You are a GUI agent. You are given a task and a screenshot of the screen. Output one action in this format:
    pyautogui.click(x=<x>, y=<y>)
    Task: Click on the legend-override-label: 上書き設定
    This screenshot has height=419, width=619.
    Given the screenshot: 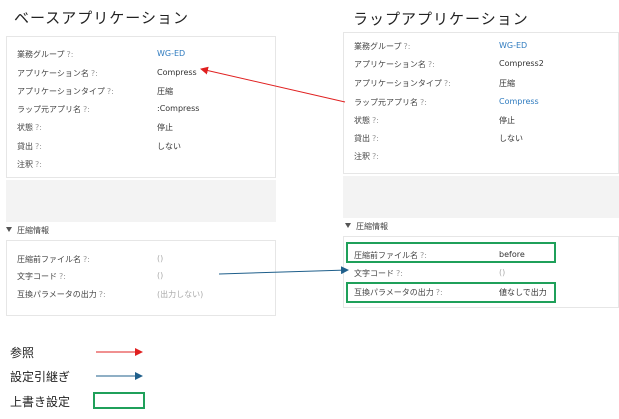 What is the action you would take?
    pyautogui.click(x=40, y=402)
    